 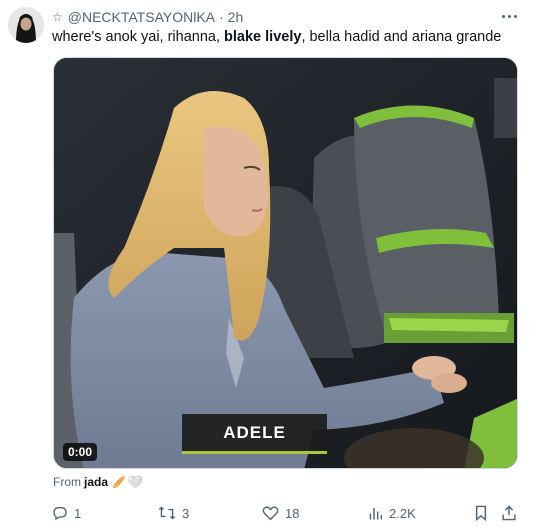 I want to click on attribution-prefix: From, so click(x=67, y=482).